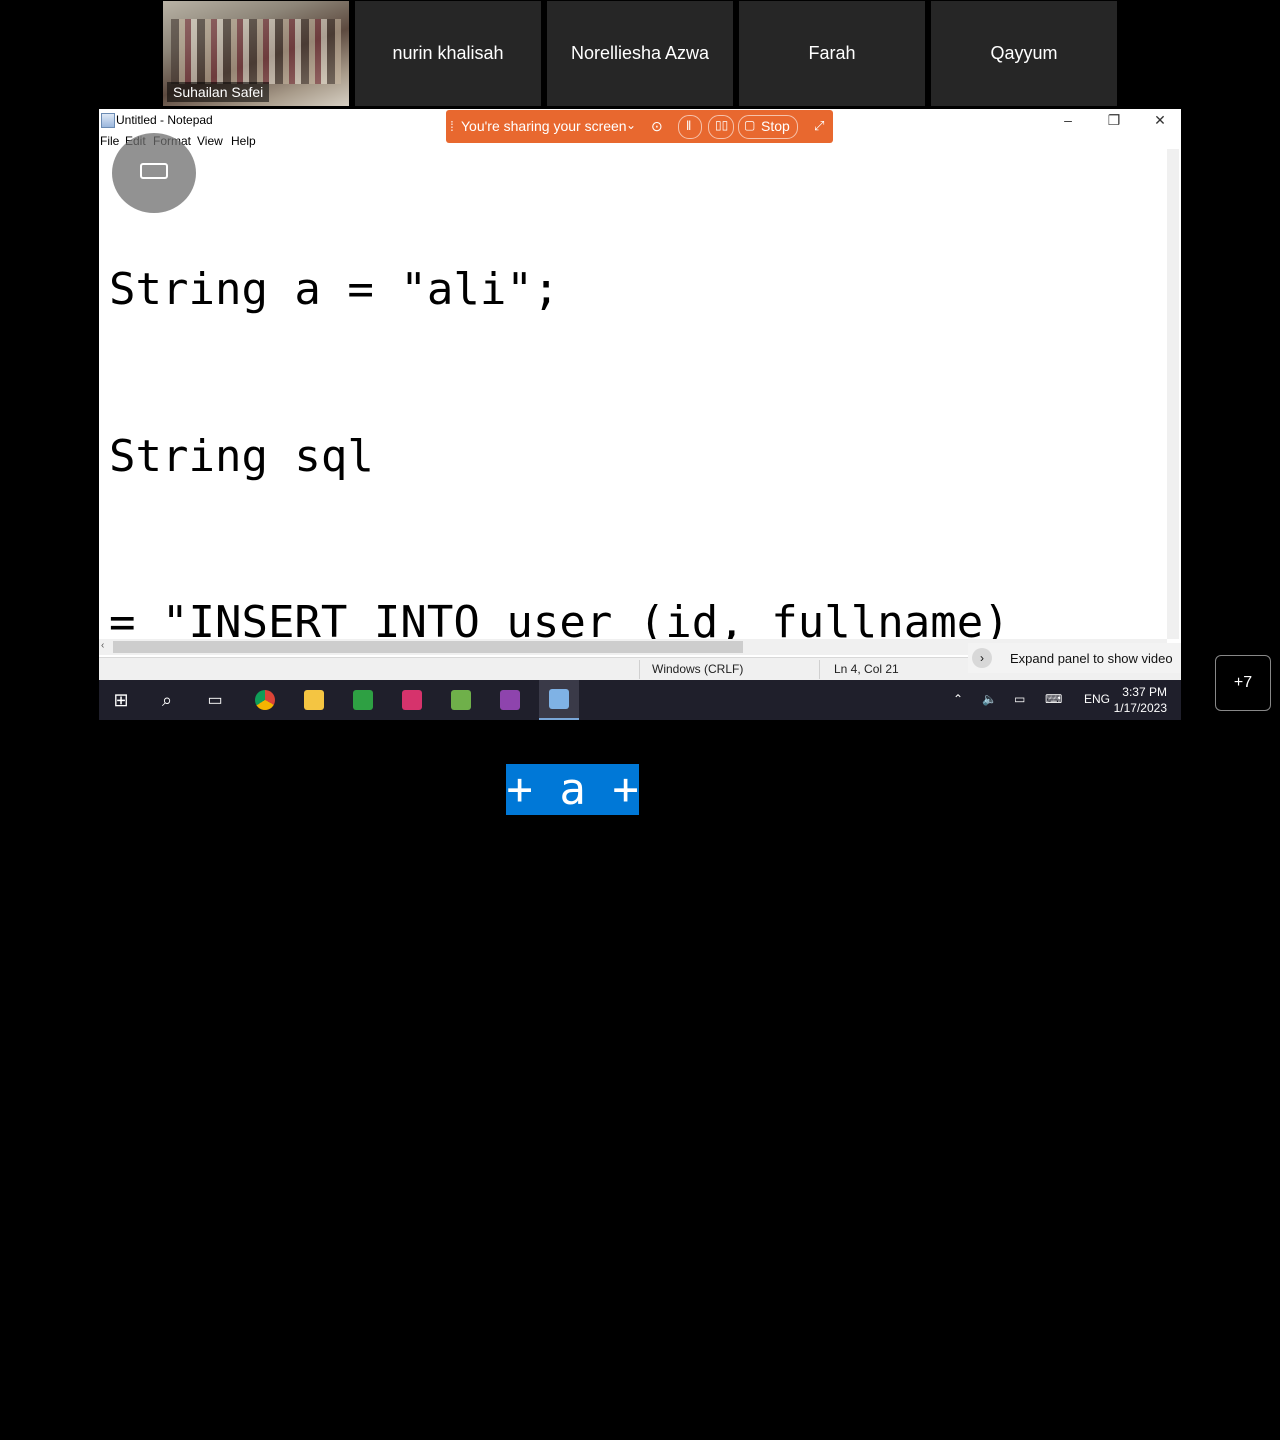  What do you see at coordinates (697, 669) in the screenshot?
I see `line-ending-status: Windows (CRLF)` at bounding box center [697, 669].